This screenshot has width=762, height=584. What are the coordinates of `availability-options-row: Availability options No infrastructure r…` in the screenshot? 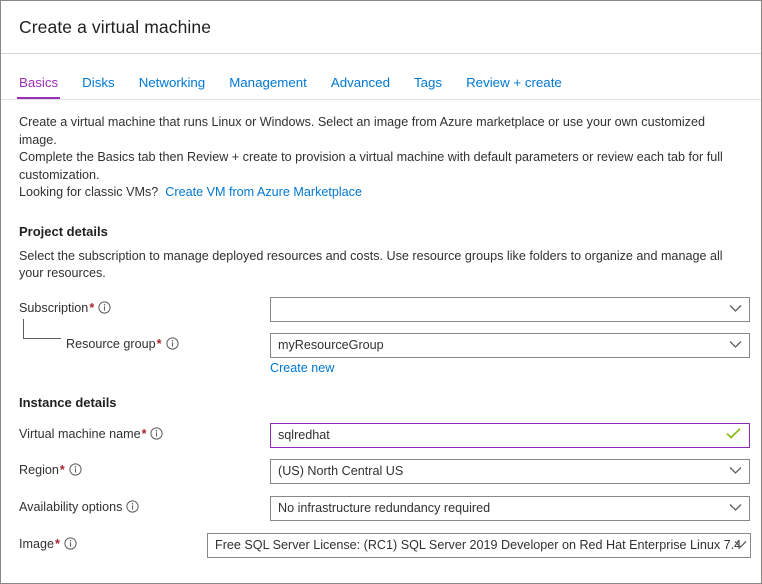 It's located at (384, 508).